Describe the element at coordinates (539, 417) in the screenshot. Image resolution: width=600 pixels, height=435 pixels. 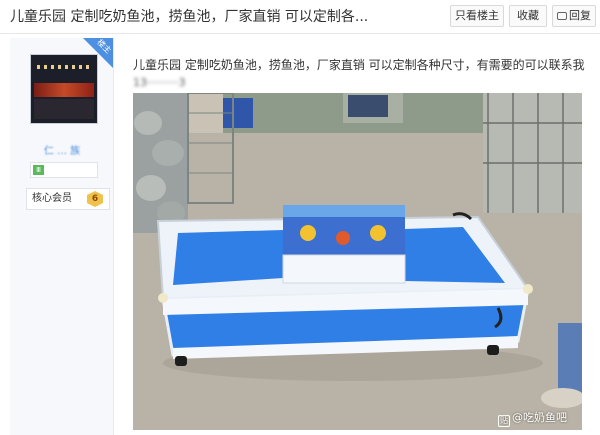
I see `watermark-text: @吃奶鱼吧` at that location.